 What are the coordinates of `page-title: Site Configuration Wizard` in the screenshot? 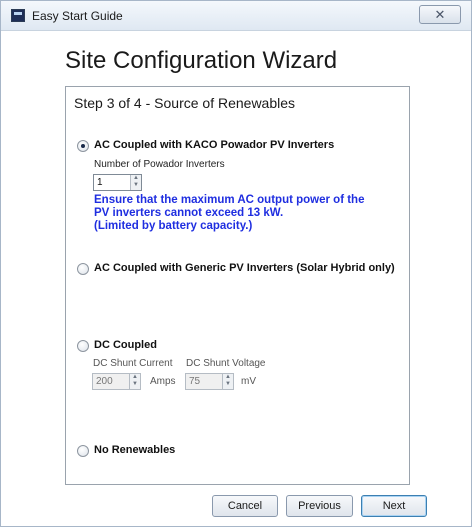 It's located at (201, 60).